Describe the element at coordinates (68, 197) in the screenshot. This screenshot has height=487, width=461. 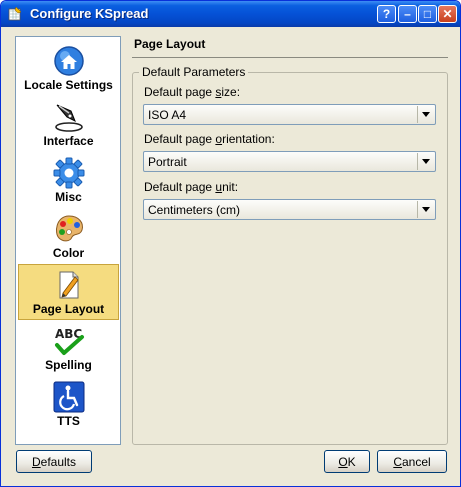
I see `sidebar-item-label: Misc` at that location.